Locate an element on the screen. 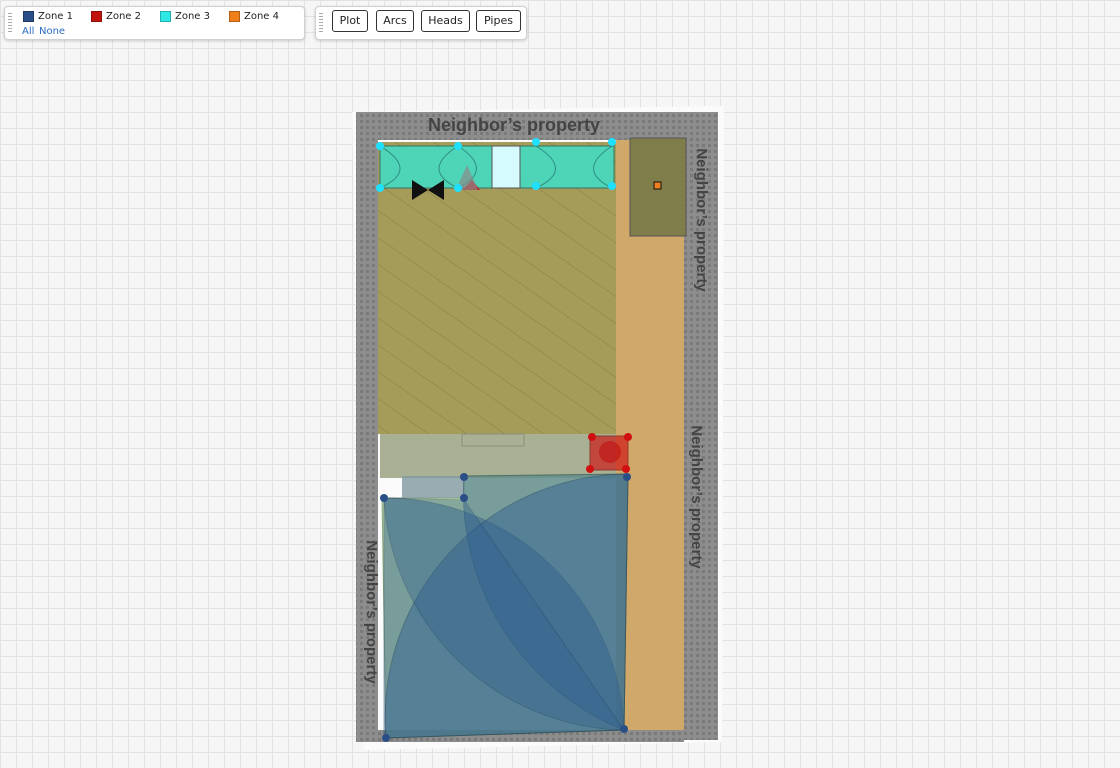 Image resolution: width=1120 pixels, height=768 pixels. zone1-pad is located at coordinates (433, 487).